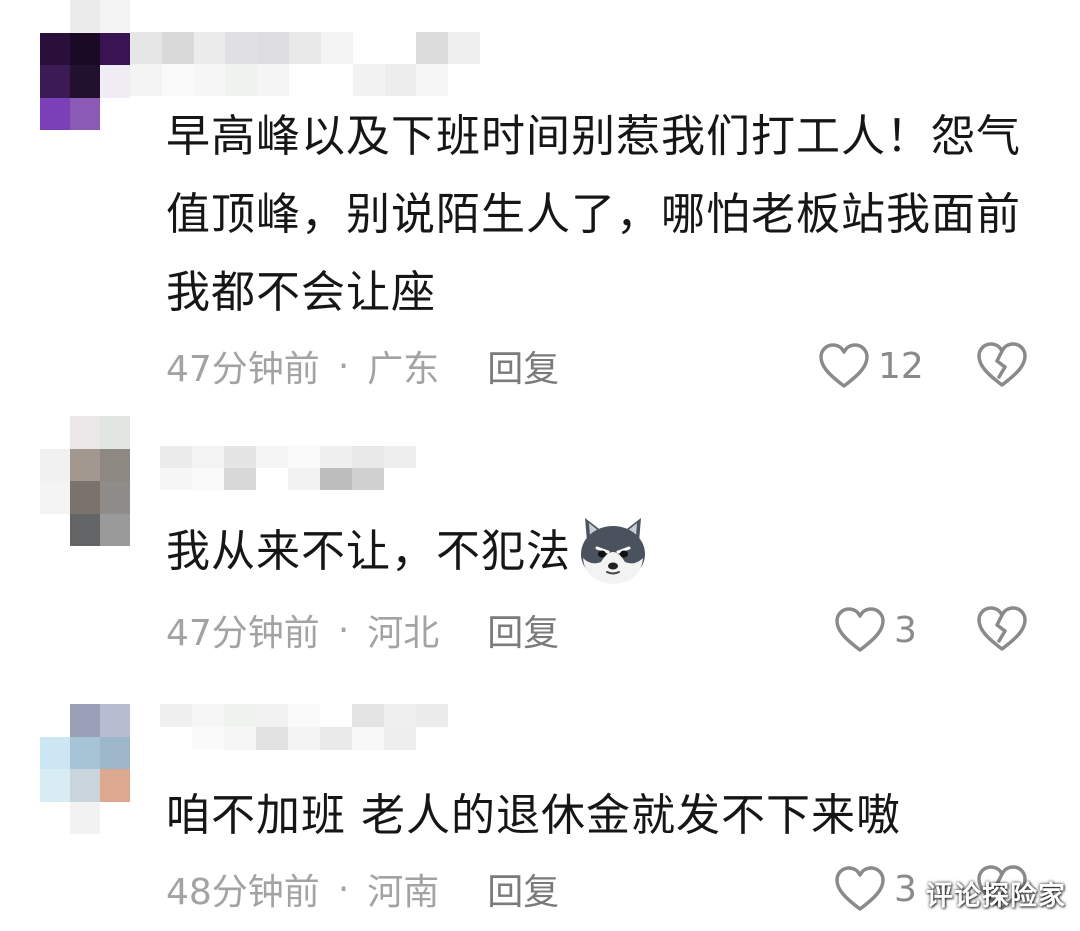 Image resolution: width=1080 pixels, height=931 pixels. What do you see at coordinates (871, 366) in the screenshot?
I see `like-button: 12` at bounding box center [871, 366].